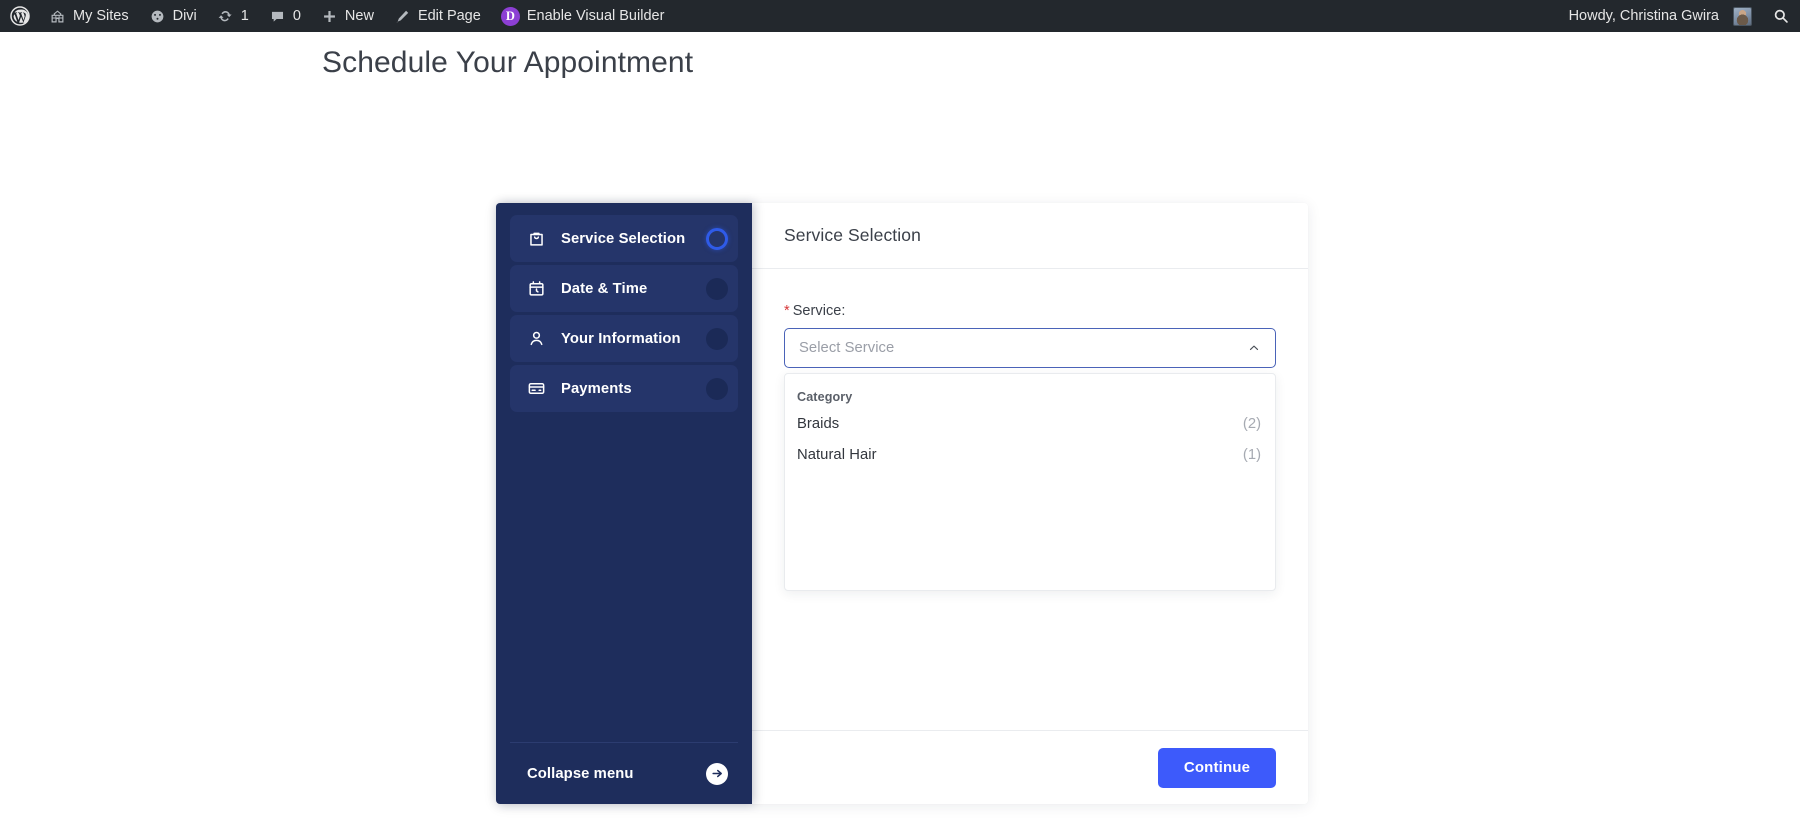 The height and width of the screenshot is (840, 1800). I want to click on sidebar-item-label: Your Information, so click(621, 338).